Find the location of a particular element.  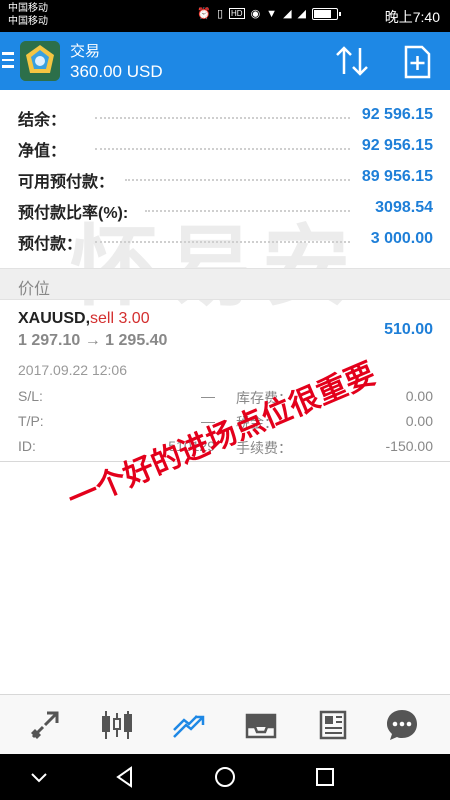

position-symbol: XAUUSD, is located at coordinates (54, 318).